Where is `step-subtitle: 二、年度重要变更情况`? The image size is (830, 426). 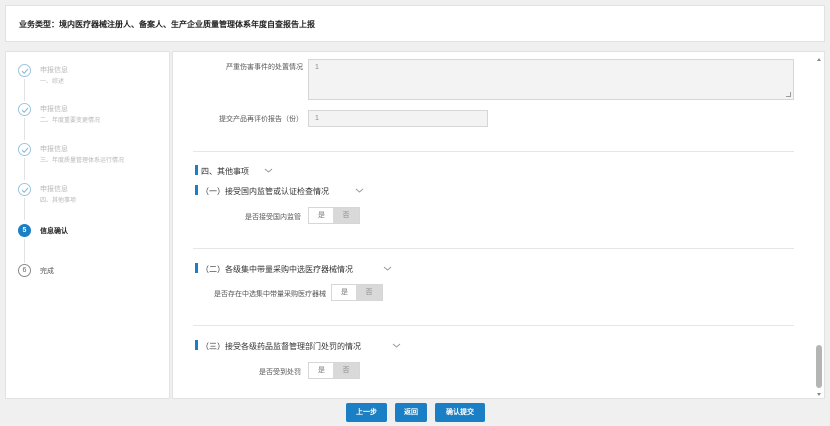
step-subtitle: 二、年度重要变更情况 is located at coordinates (70, 121).